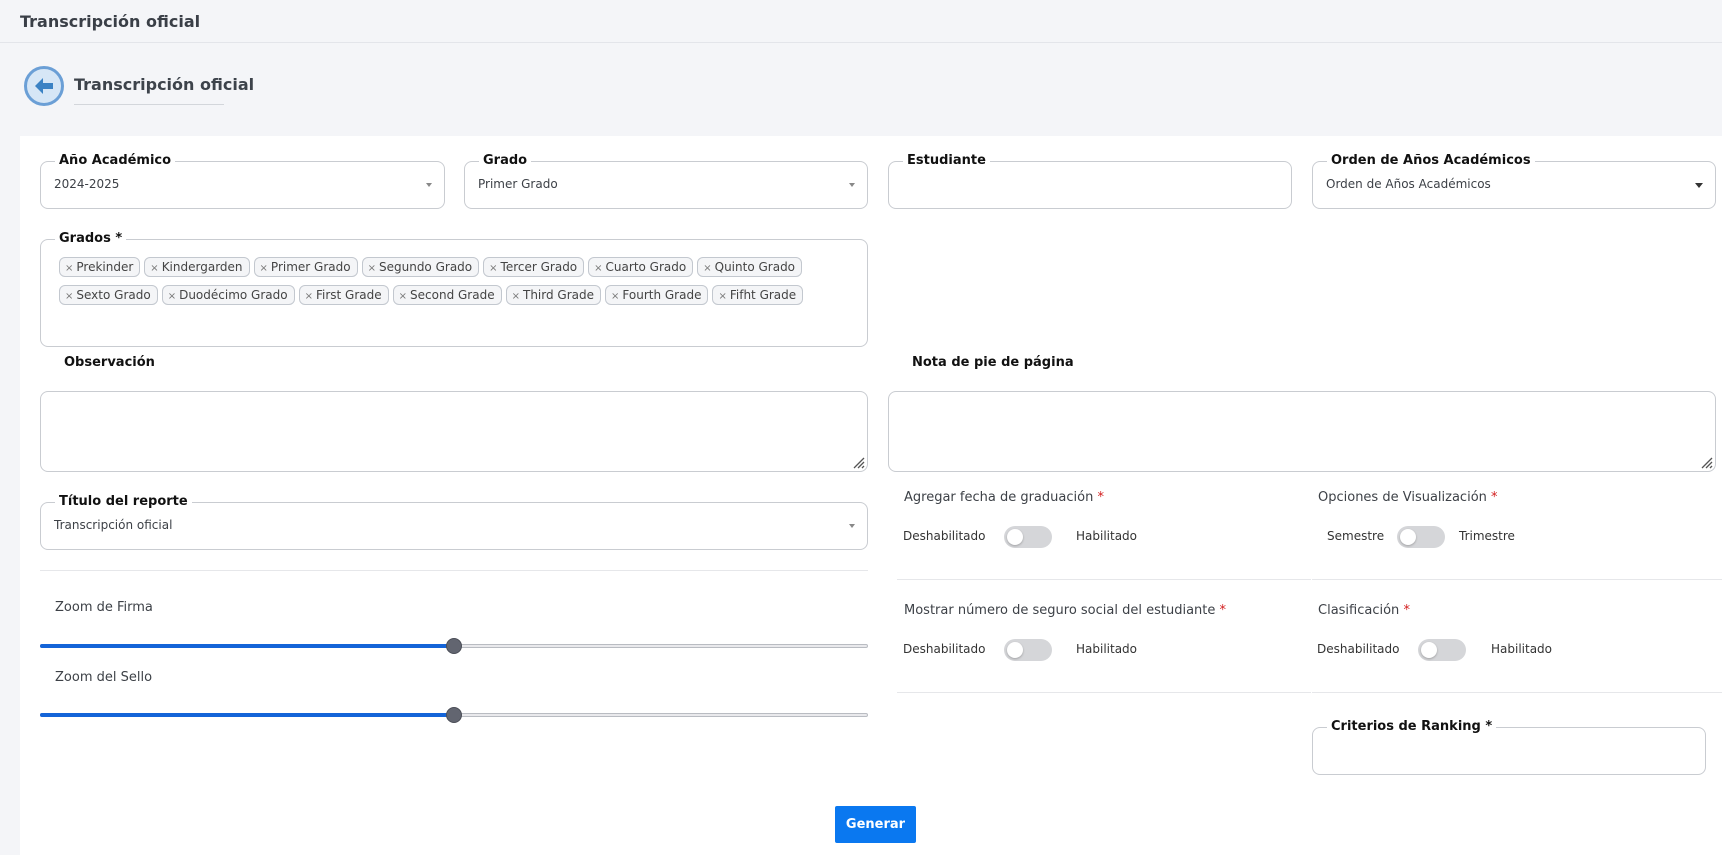  I want to click on display-options-label: Opciones de Visualización *, so click(1408, 497).